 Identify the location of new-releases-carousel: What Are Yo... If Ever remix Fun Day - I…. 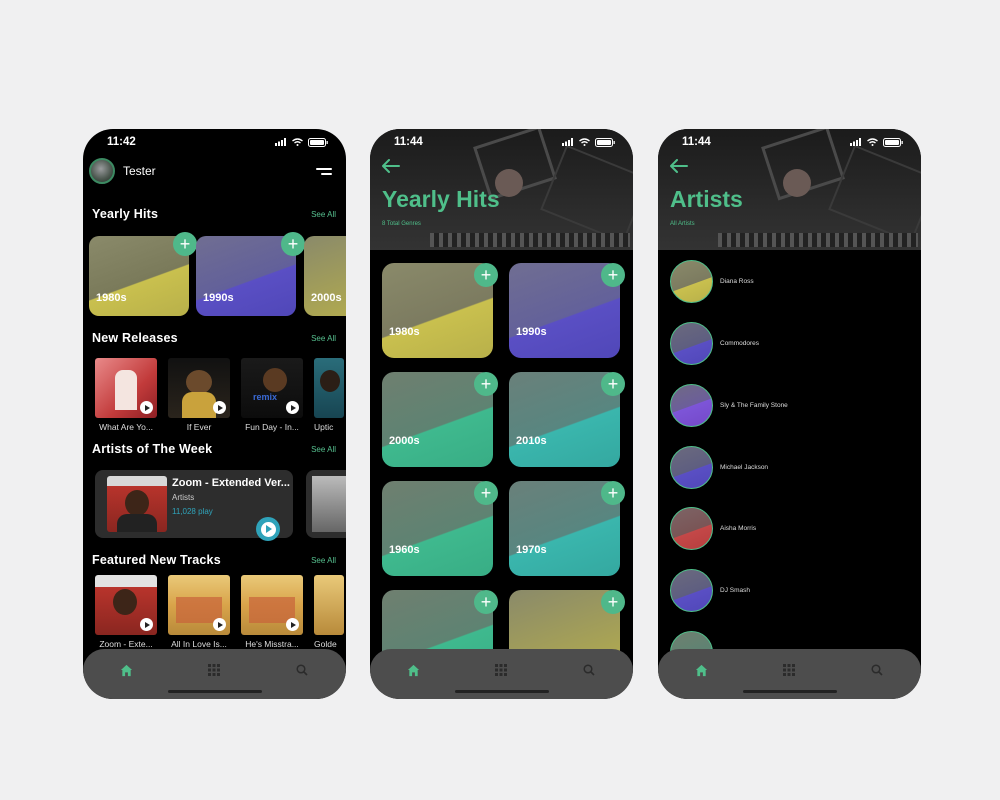
(217, 398).